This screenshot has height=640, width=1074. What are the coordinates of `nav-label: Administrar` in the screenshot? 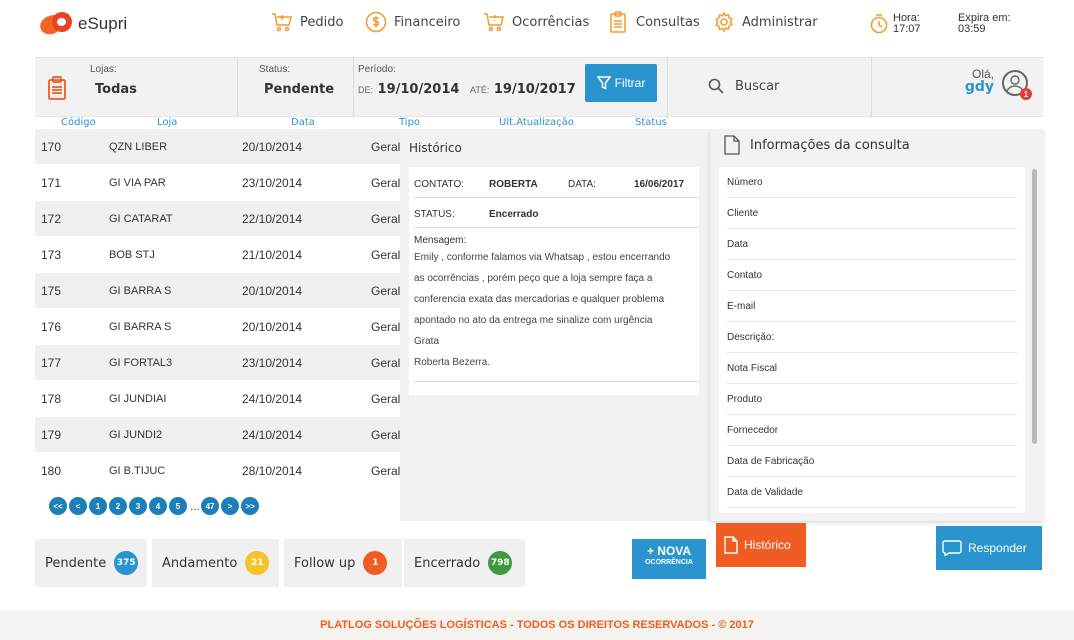 It's located at (780, 22).